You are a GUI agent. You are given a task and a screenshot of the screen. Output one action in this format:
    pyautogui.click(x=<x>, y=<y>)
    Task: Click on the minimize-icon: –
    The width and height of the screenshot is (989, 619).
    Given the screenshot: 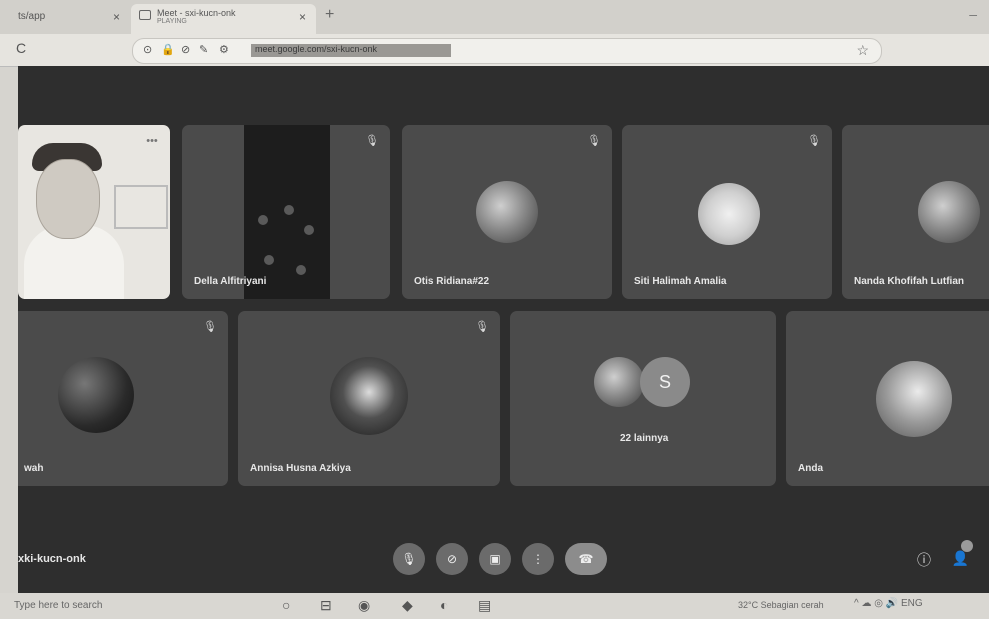 What is the action you would take?
    pyautogui.click(x=973, y=14)
    